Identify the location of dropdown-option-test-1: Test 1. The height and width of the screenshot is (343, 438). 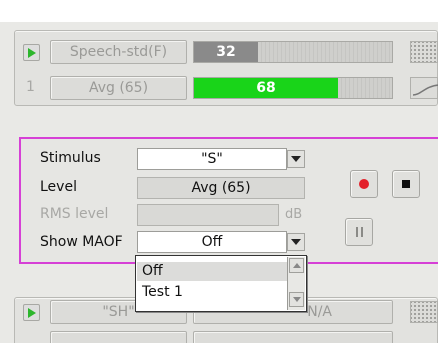
(212, 292).